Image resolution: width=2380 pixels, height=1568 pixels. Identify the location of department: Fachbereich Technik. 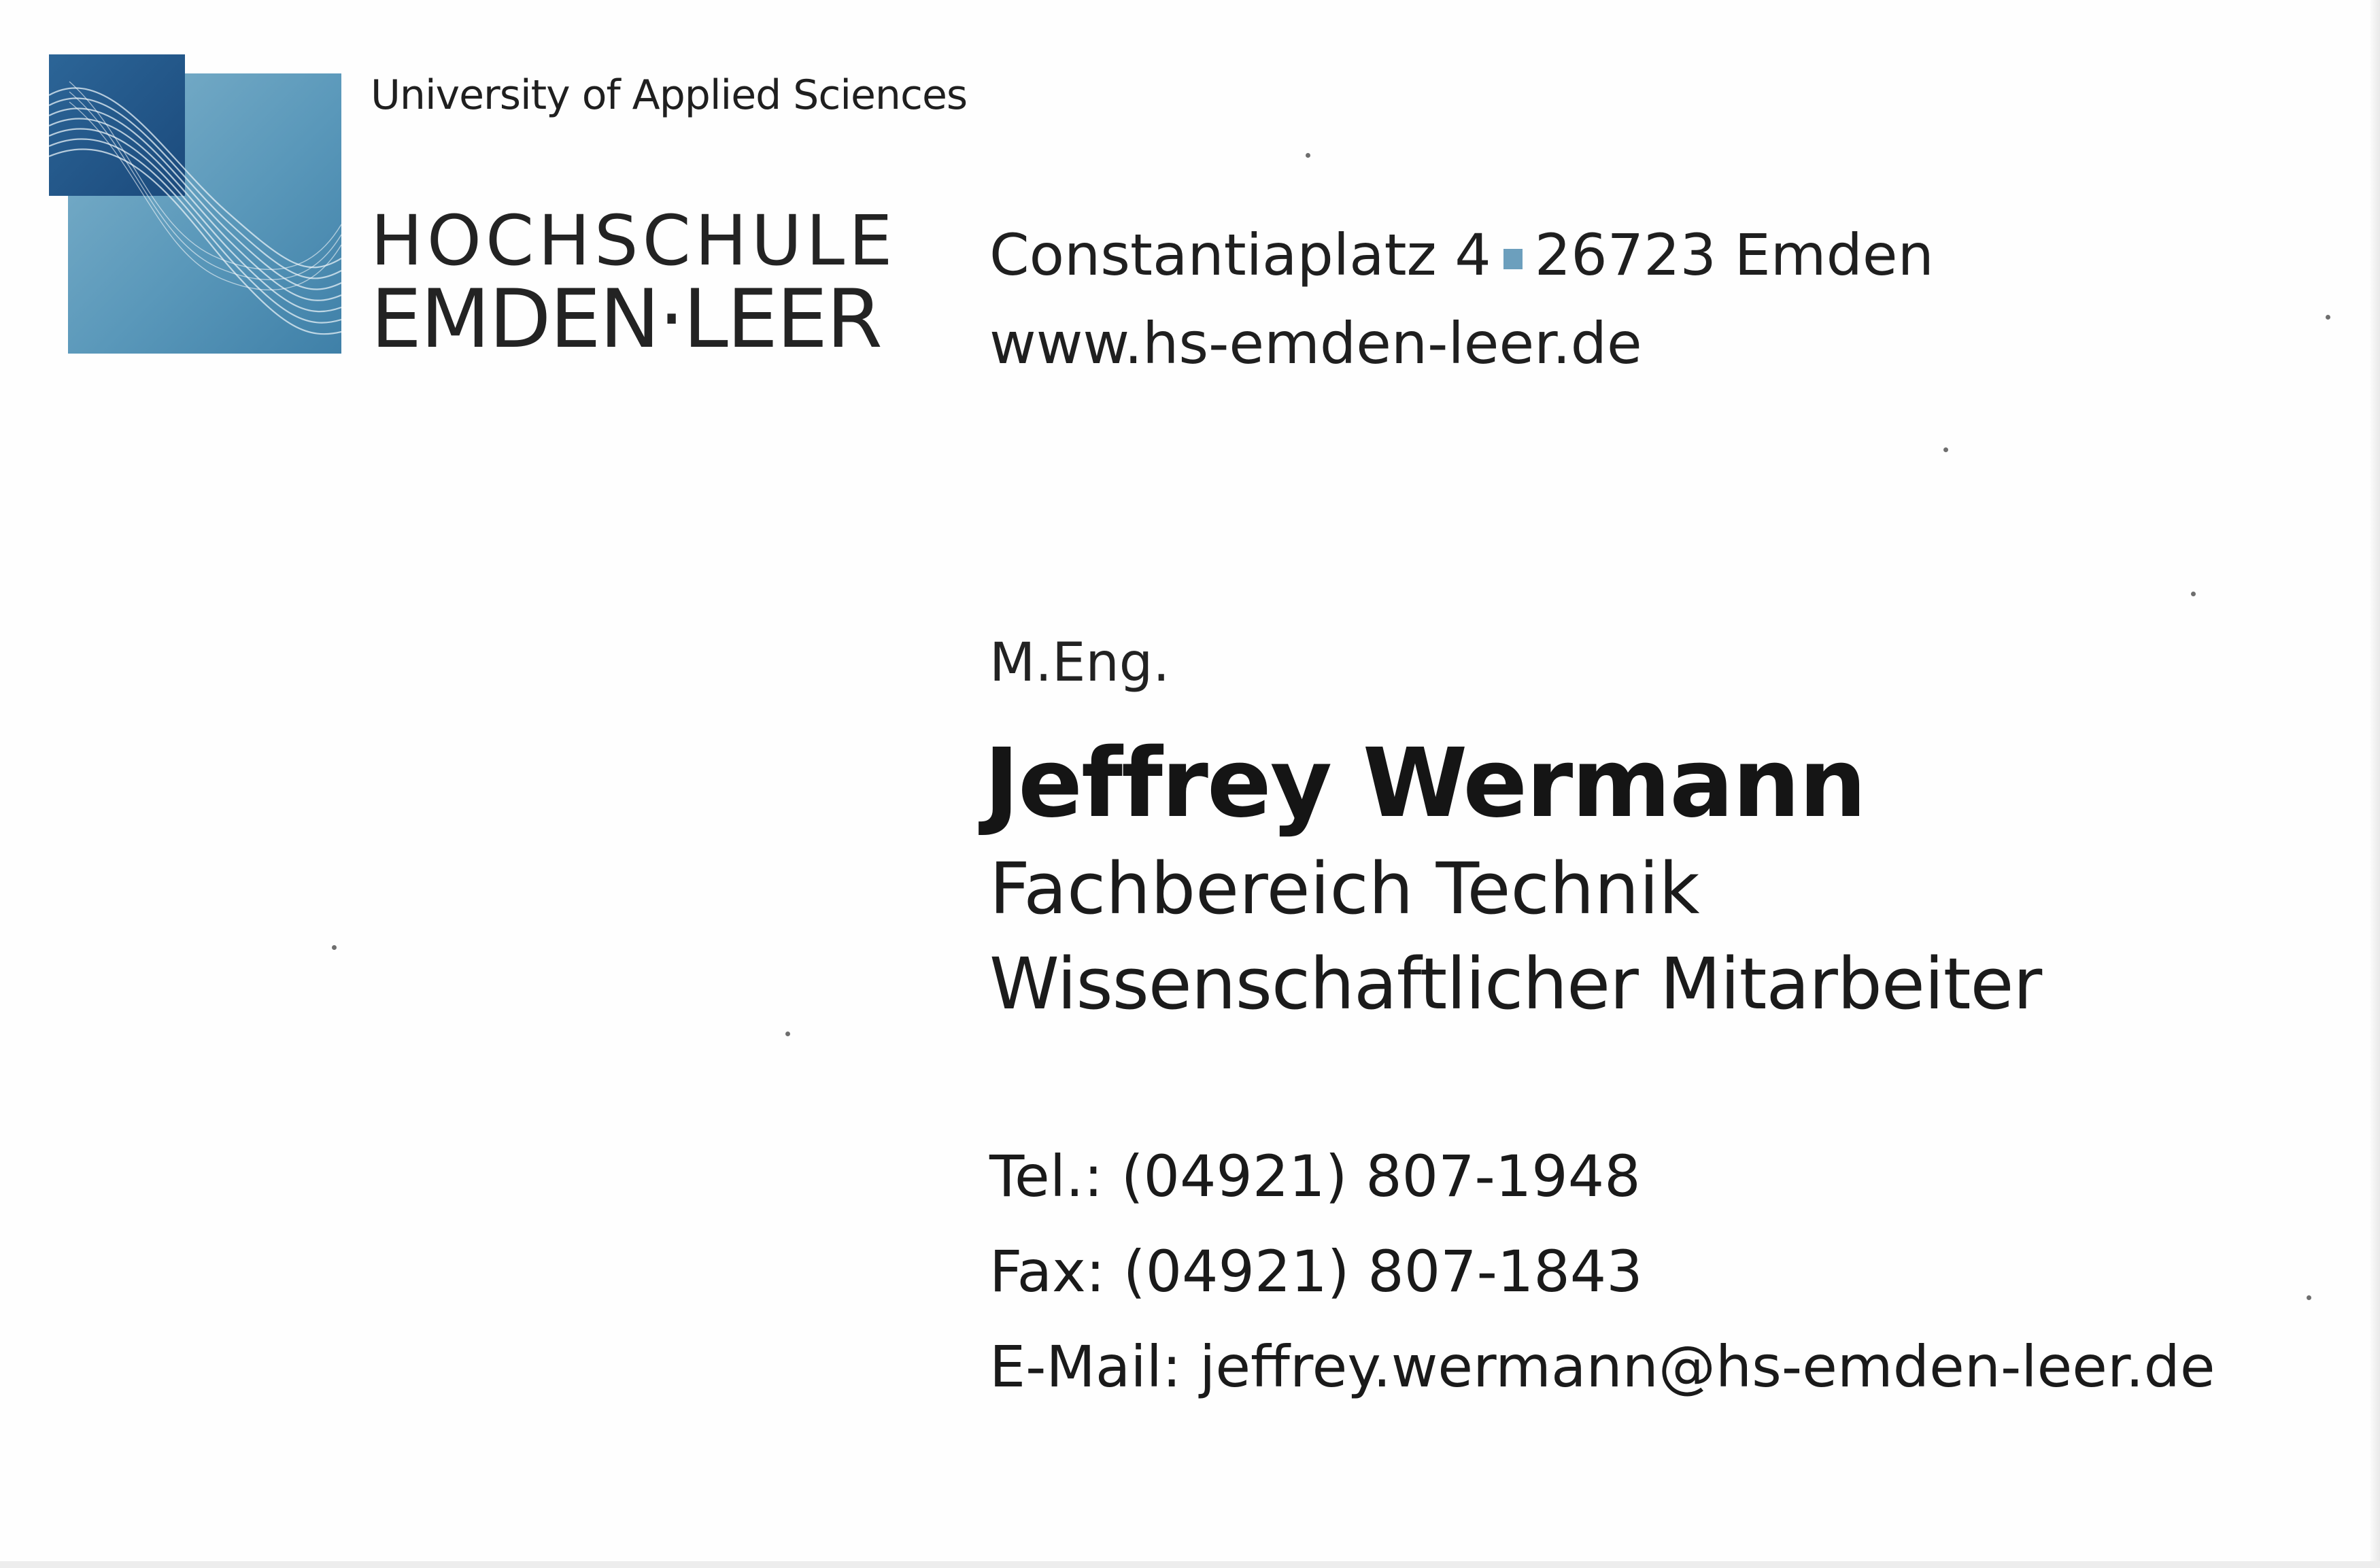
(1345, 888).